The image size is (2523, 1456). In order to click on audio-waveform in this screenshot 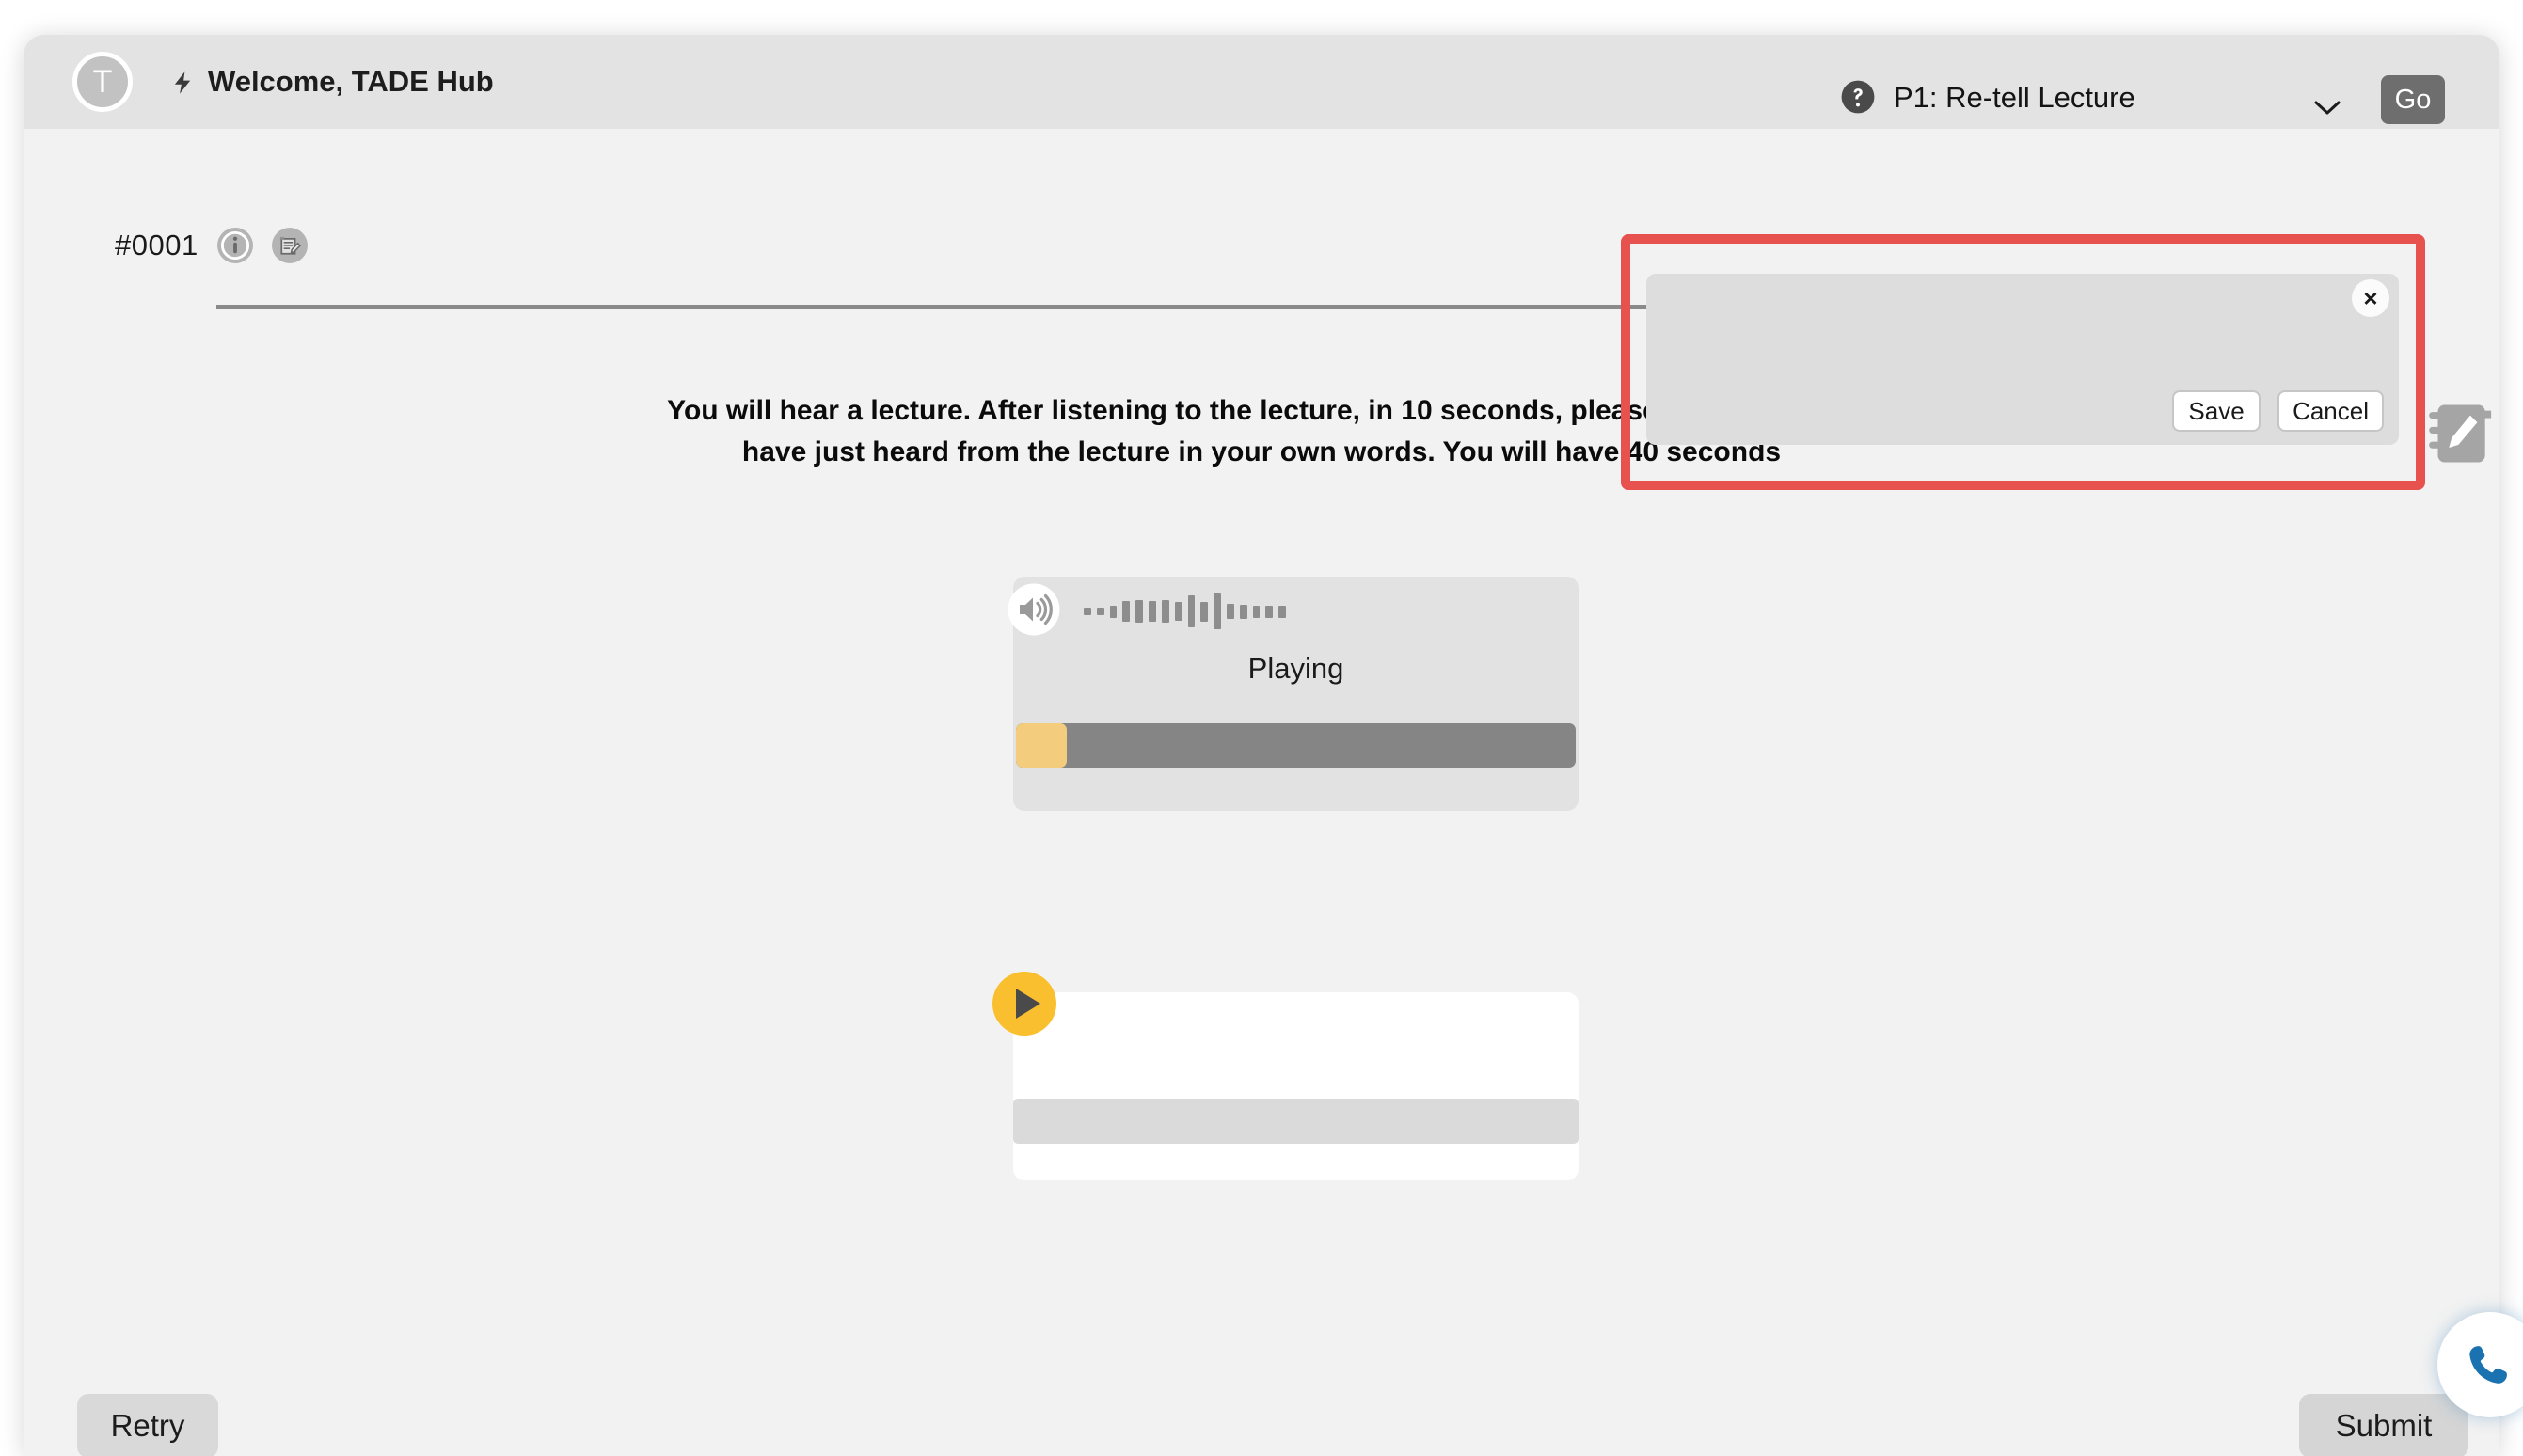, I will do `click(1185, 611)`.